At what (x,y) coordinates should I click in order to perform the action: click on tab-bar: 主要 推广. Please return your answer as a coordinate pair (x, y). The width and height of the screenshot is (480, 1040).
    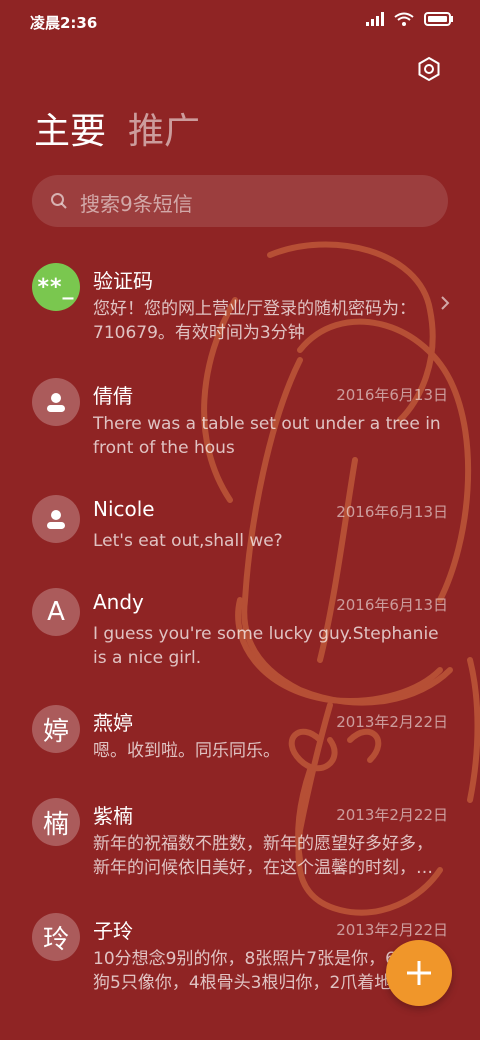
    Looking at the image, I should click on (117, 132).